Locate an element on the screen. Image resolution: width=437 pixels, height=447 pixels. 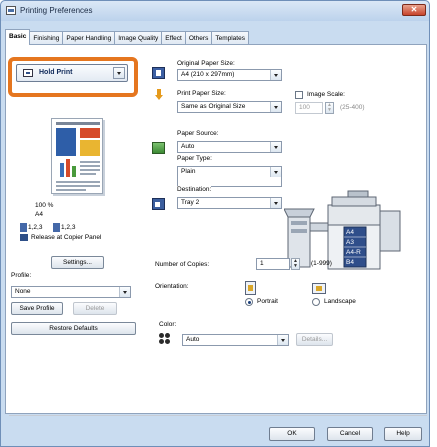
copies-spinner: ▲ ▼ is located at coordinates (295, 264).